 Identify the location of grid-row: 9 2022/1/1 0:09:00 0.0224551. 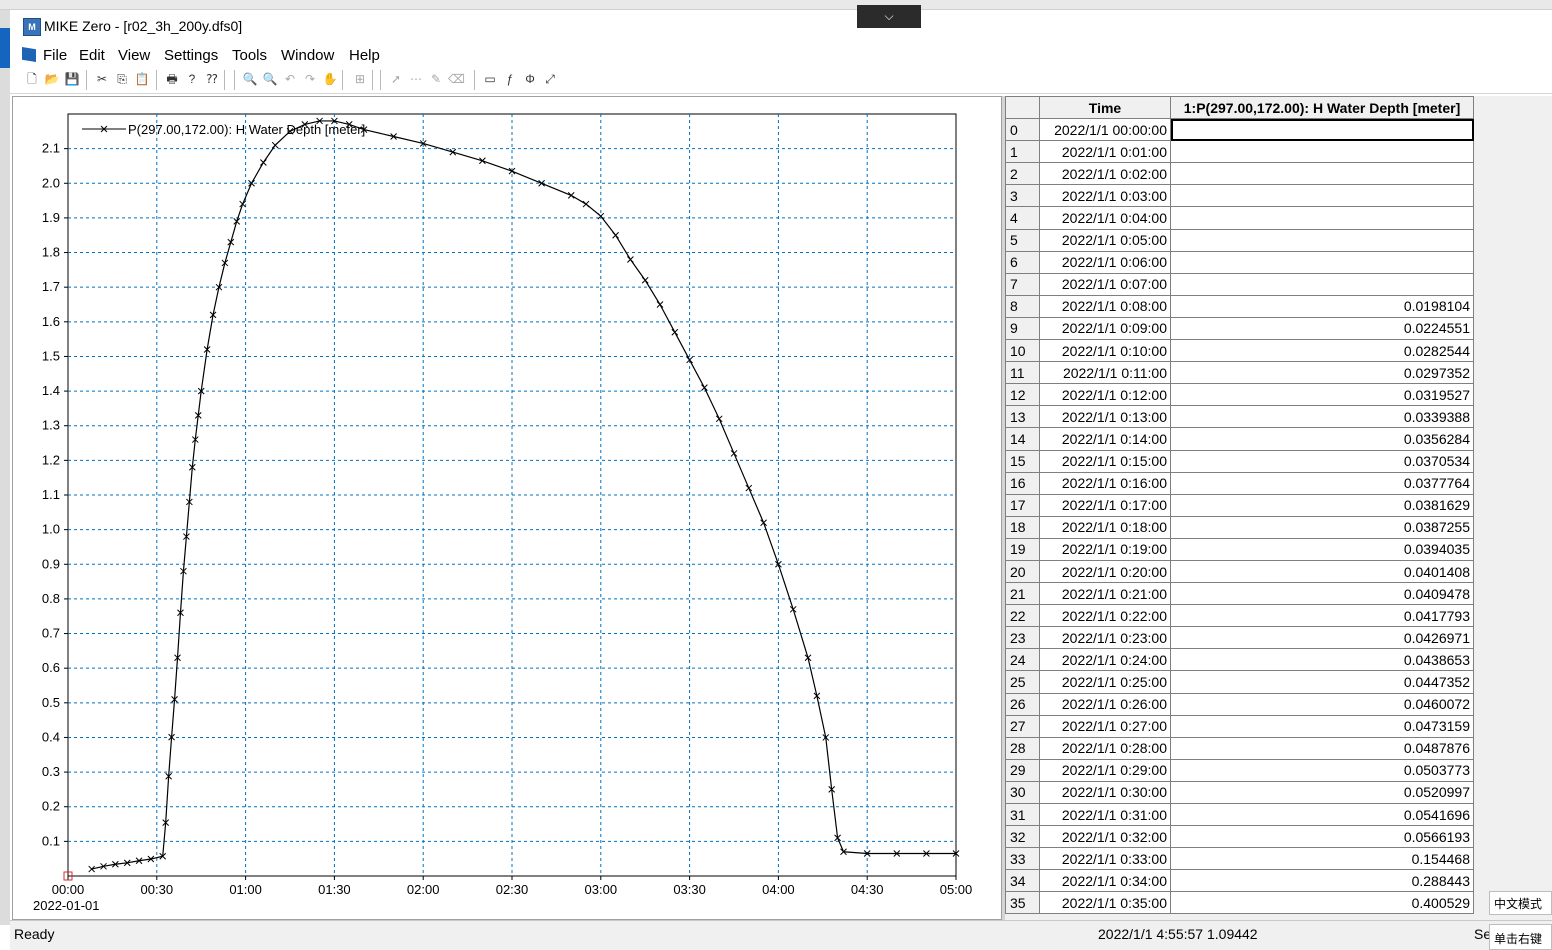
(1239, 328).